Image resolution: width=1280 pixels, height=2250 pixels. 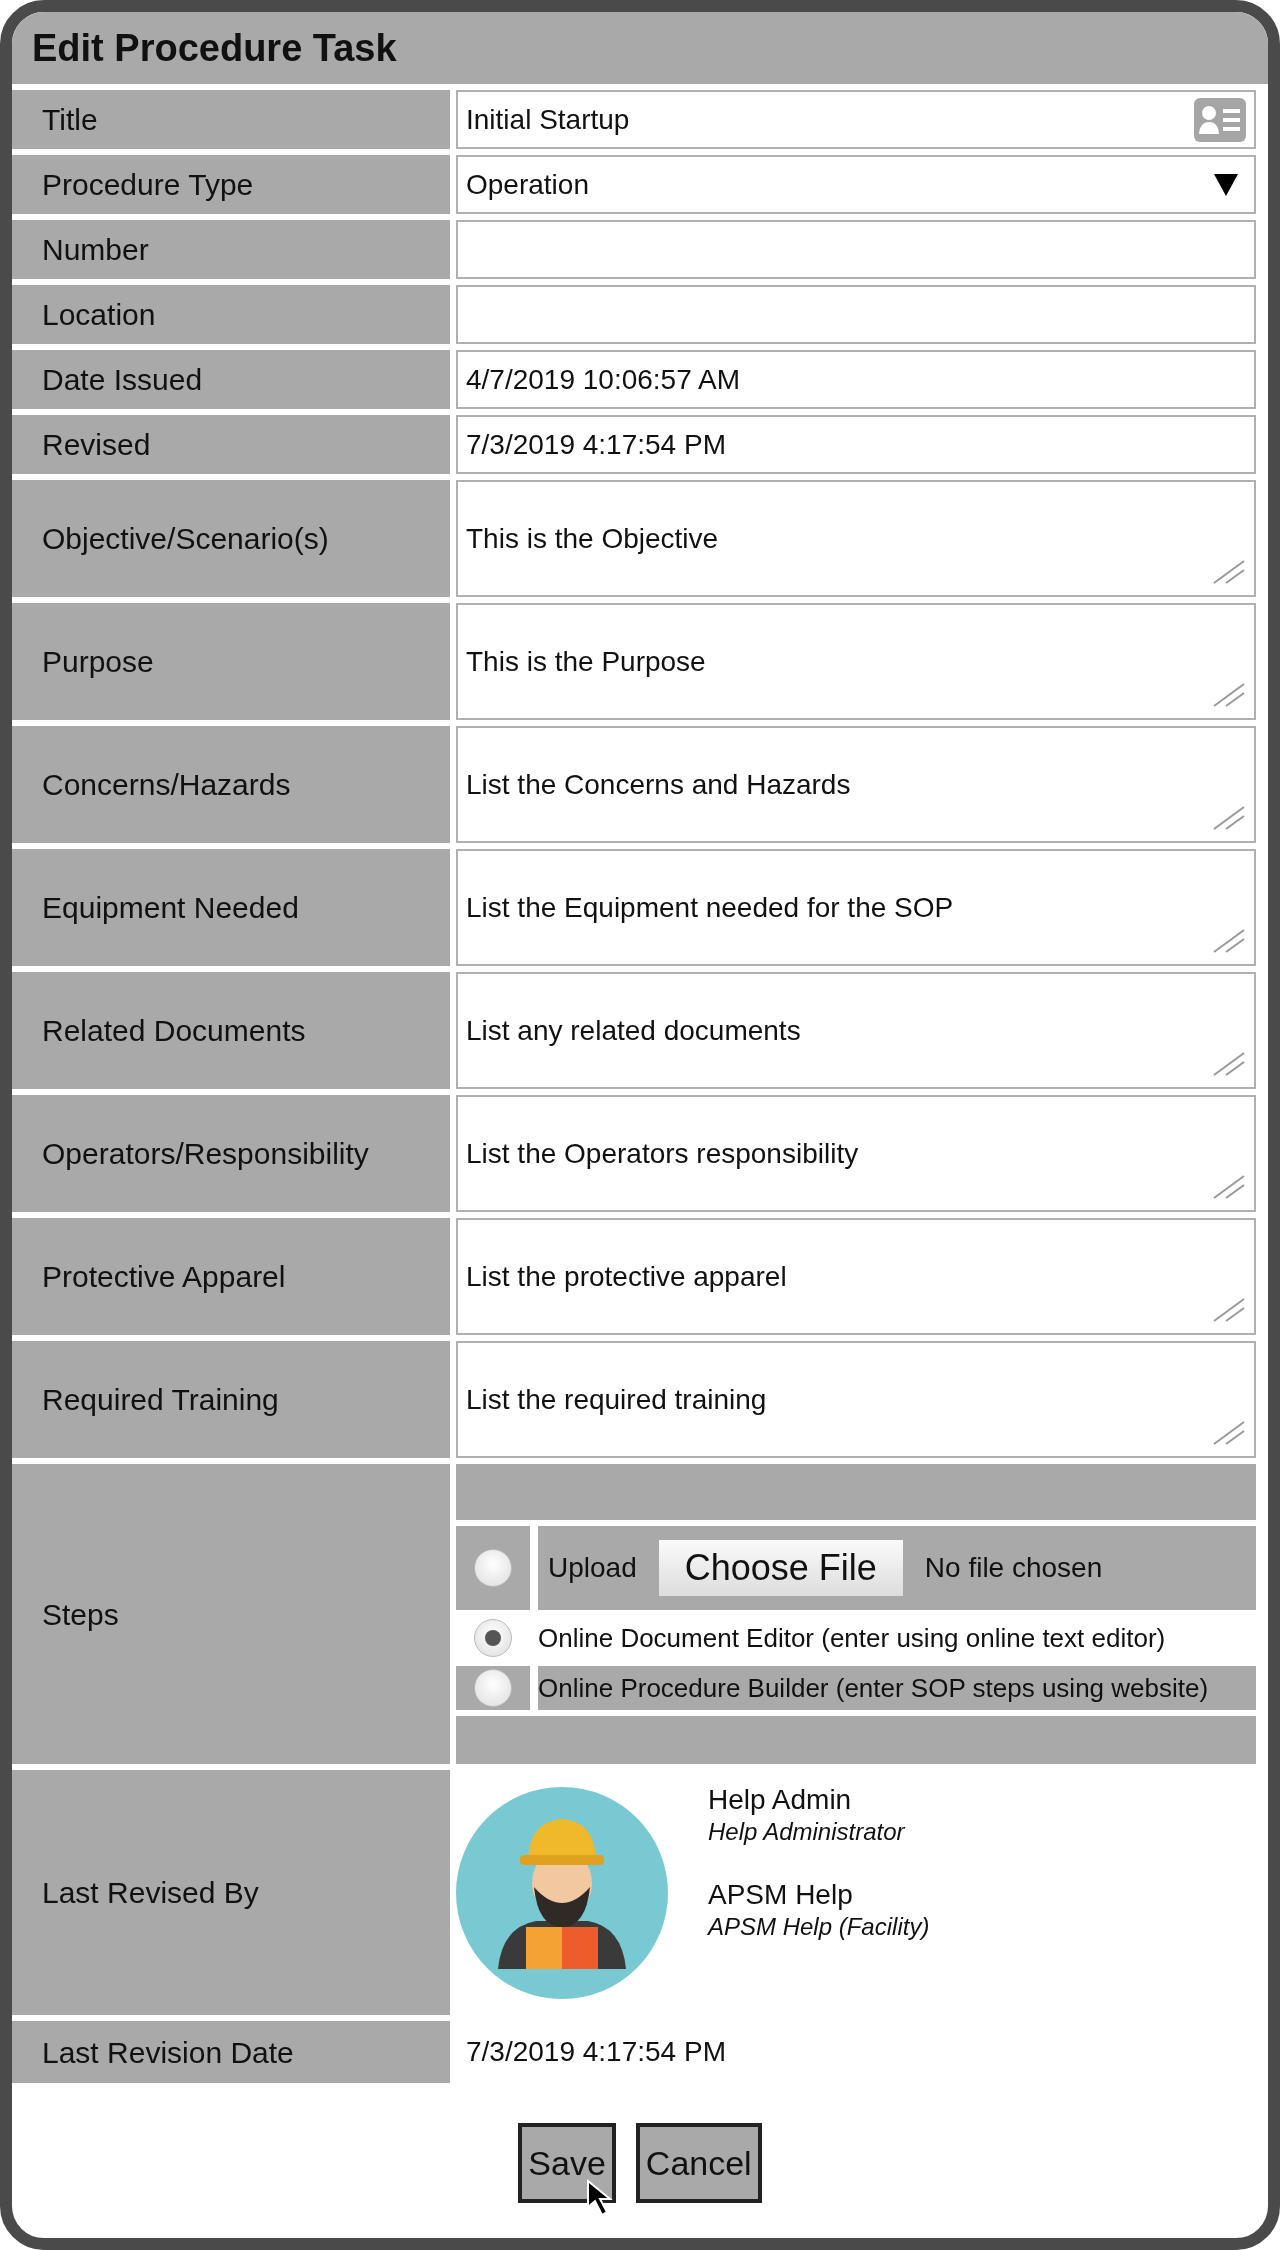 What do you see at coordinates (592, 1568) in the screenshot?
I see `upload-label: Upload` at bounding box center [592, 1568].